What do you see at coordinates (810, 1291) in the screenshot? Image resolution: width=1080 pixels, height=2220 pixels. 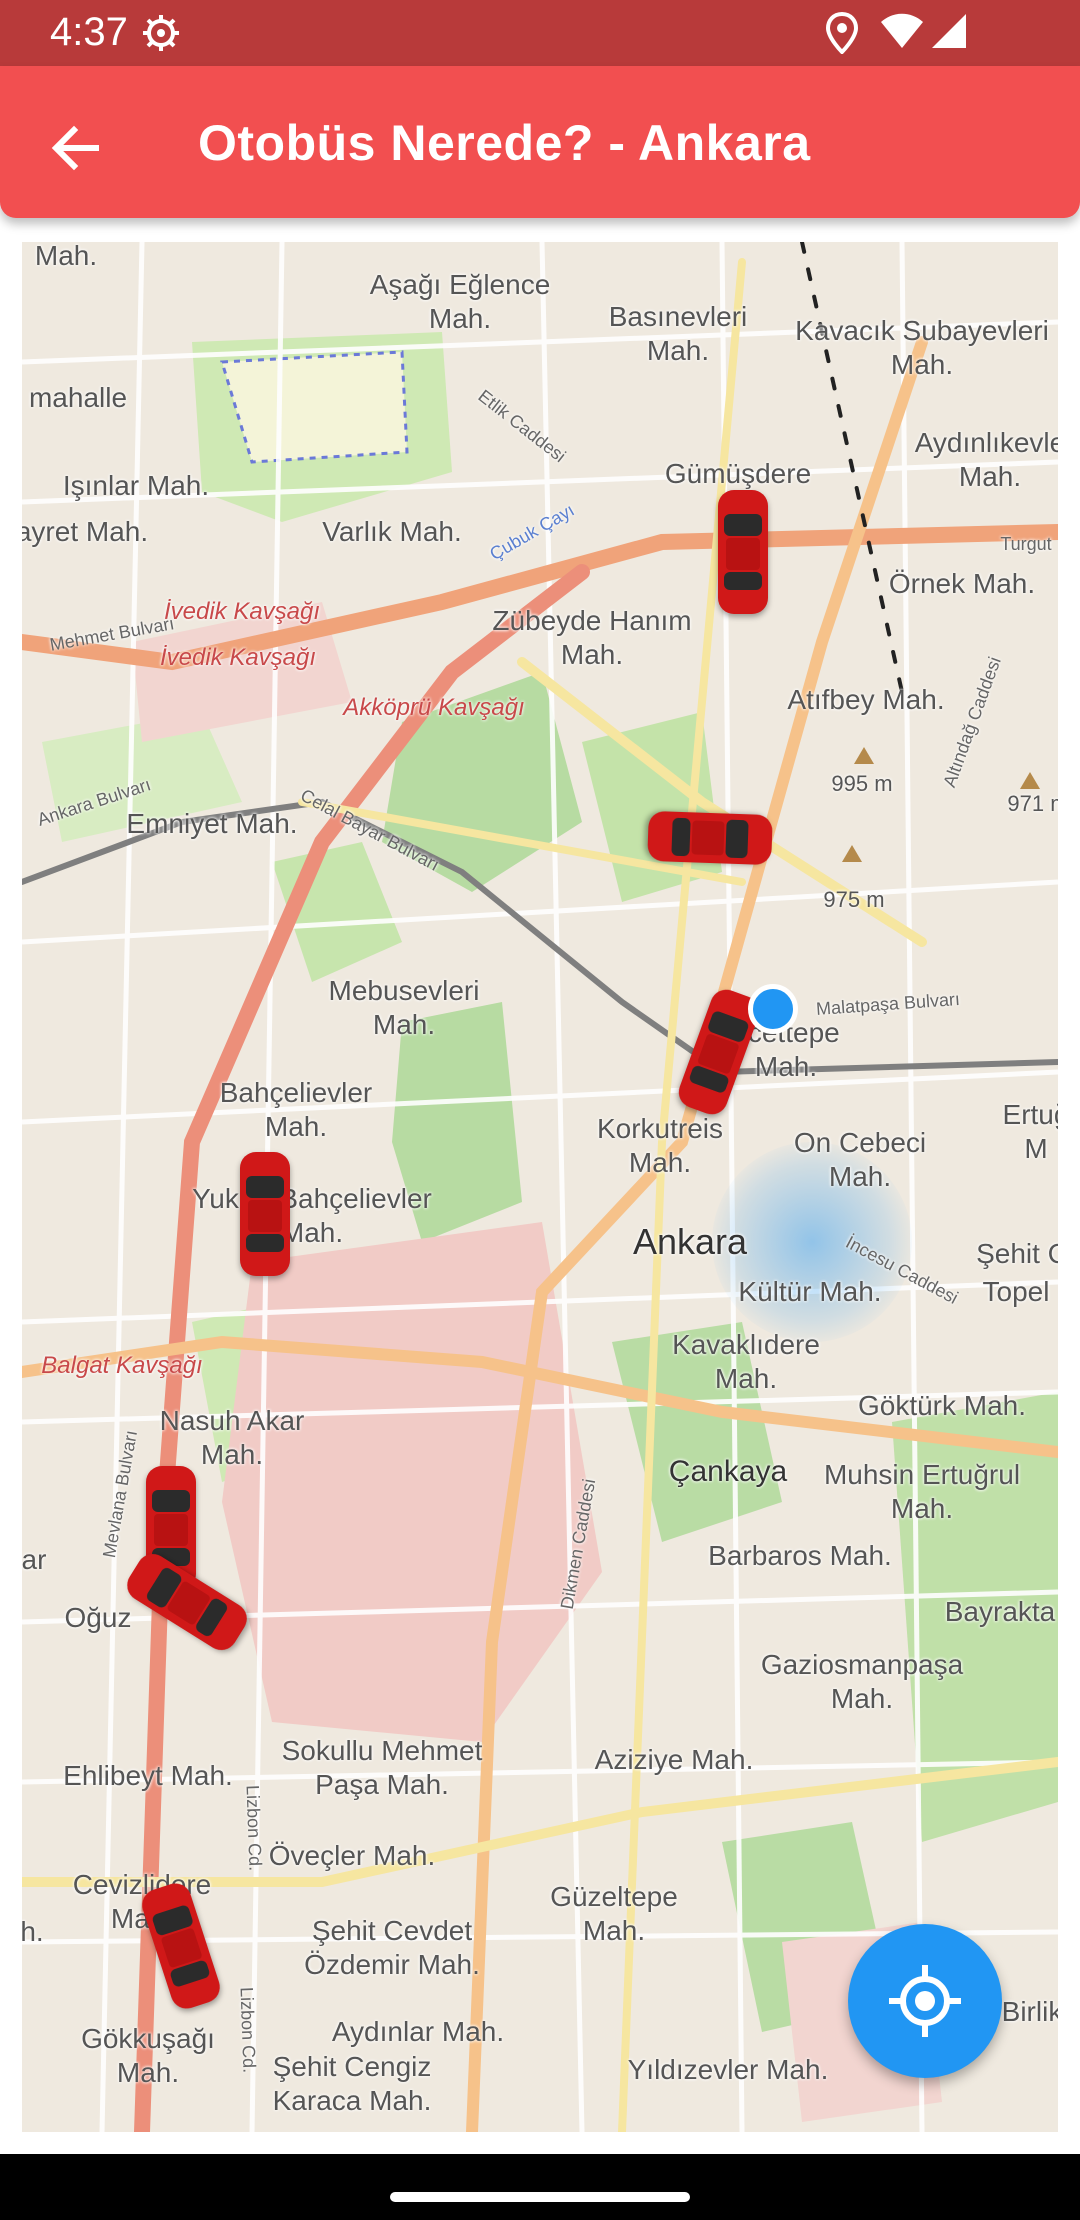 I see `map-label: Kültür Mah.` at bounding box center [810, 1291].